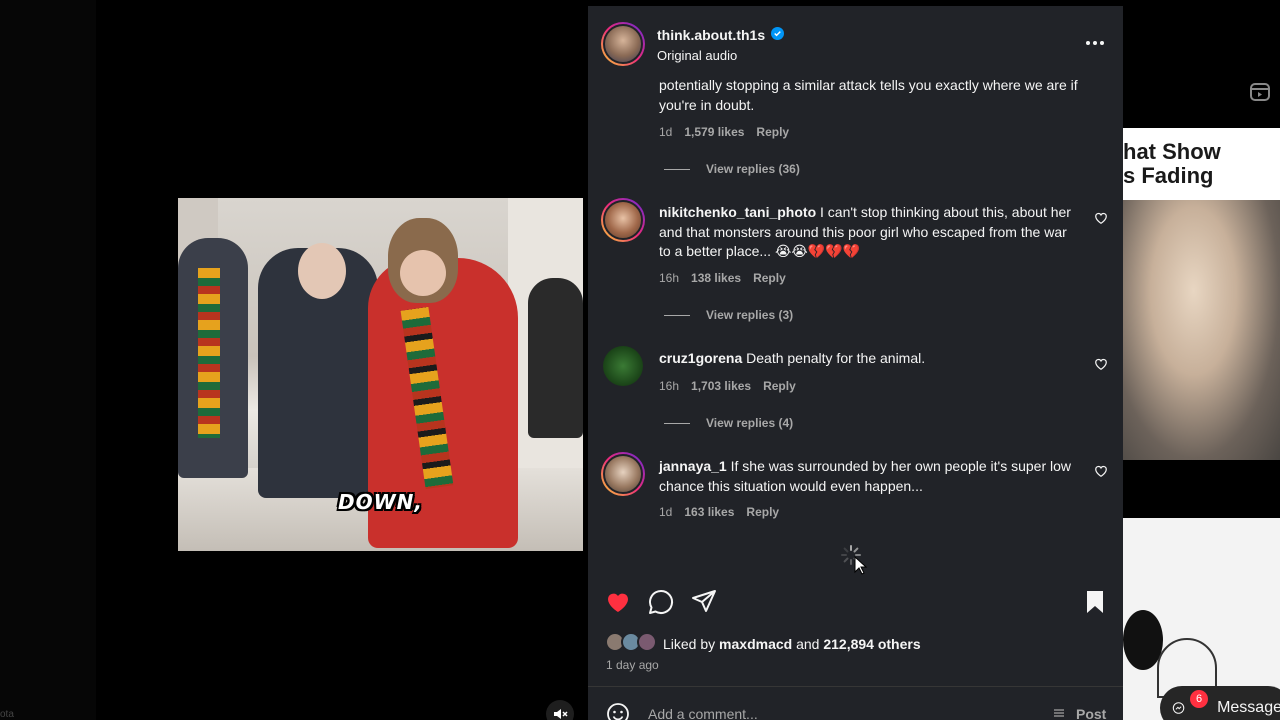  What do you see at coordinates (709, 512) in the screenshot?
I see `comment-likes: 163 likes` at bounding box center [709, 512].